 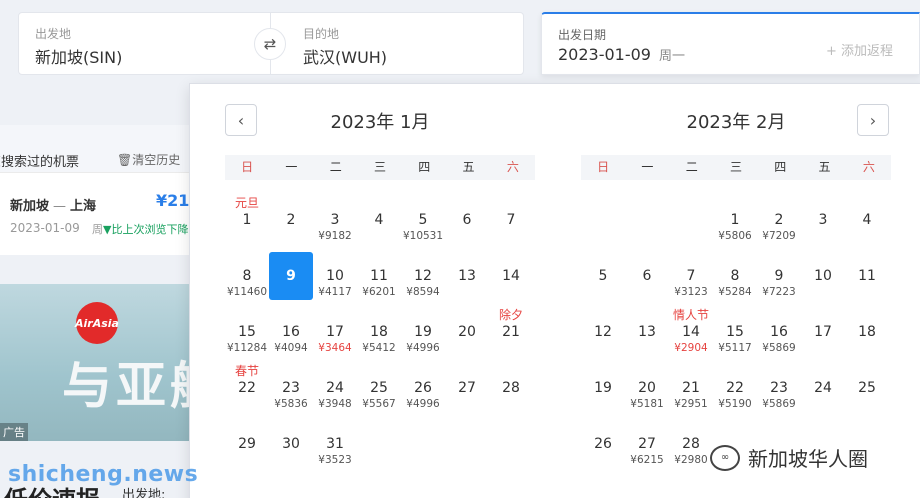 I want to click on day-cell: 7, so click(x=511, y=220).